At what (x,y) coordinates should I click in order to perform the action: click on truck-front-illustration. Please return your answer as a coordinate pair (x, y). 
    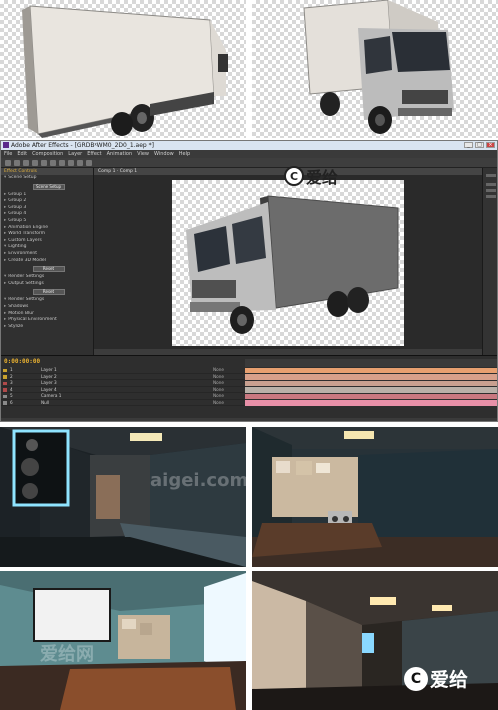
    Looking at the image, I should click on (378, 67).